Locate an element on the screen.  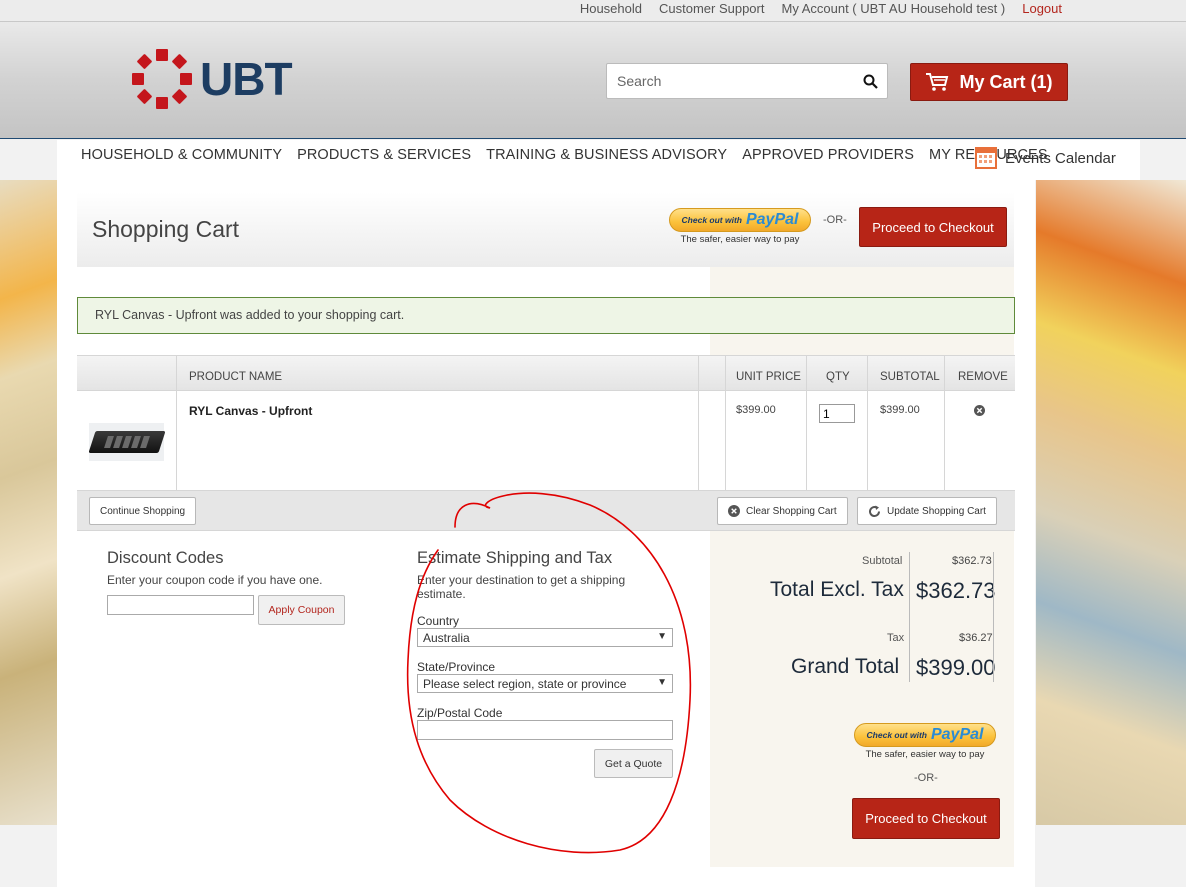
country-label: Country is located at coordinates (438, 621).